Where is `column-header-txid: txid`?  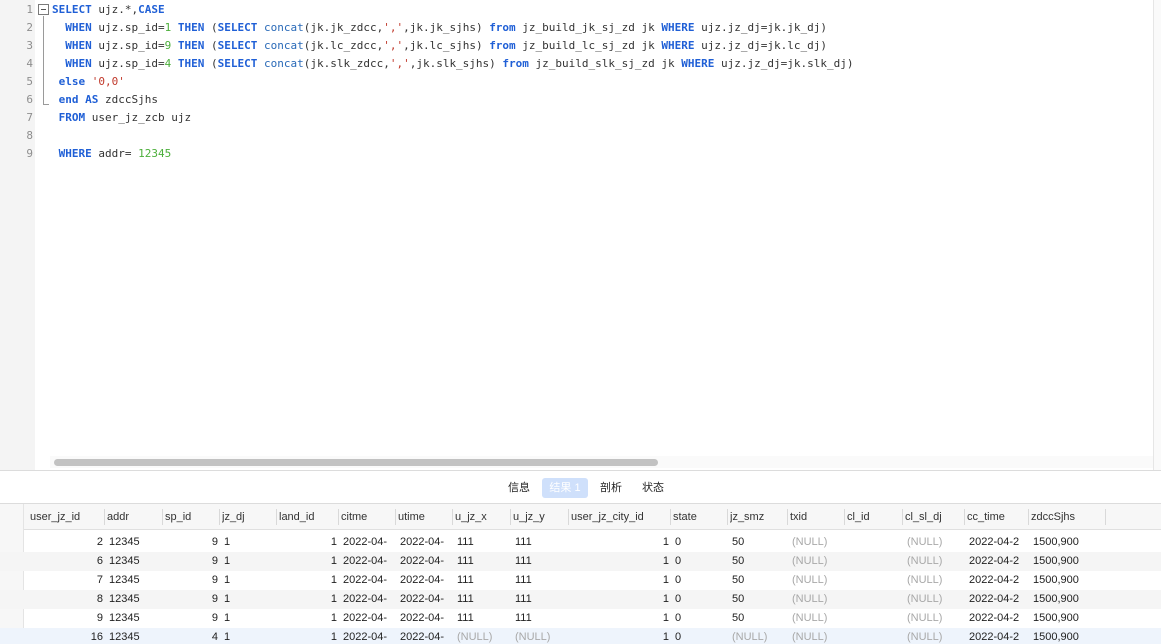 column-header-txid: txid is located at coordinates (816, 517).